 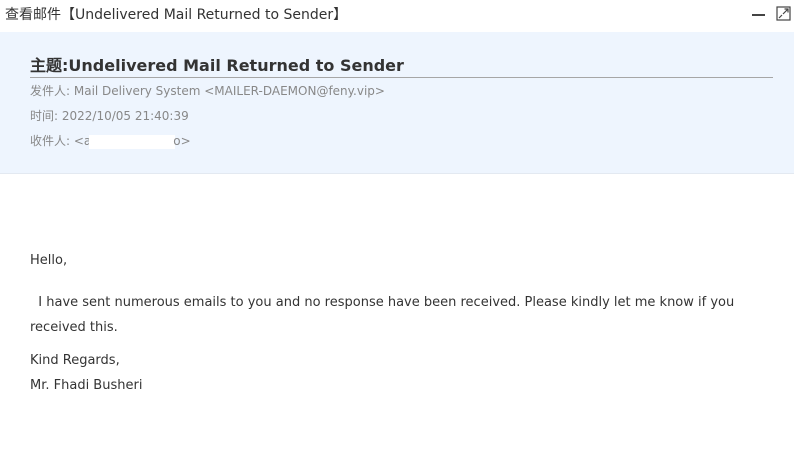 I want to click on sender-label: 发件人:, so click(x=52, y=91).